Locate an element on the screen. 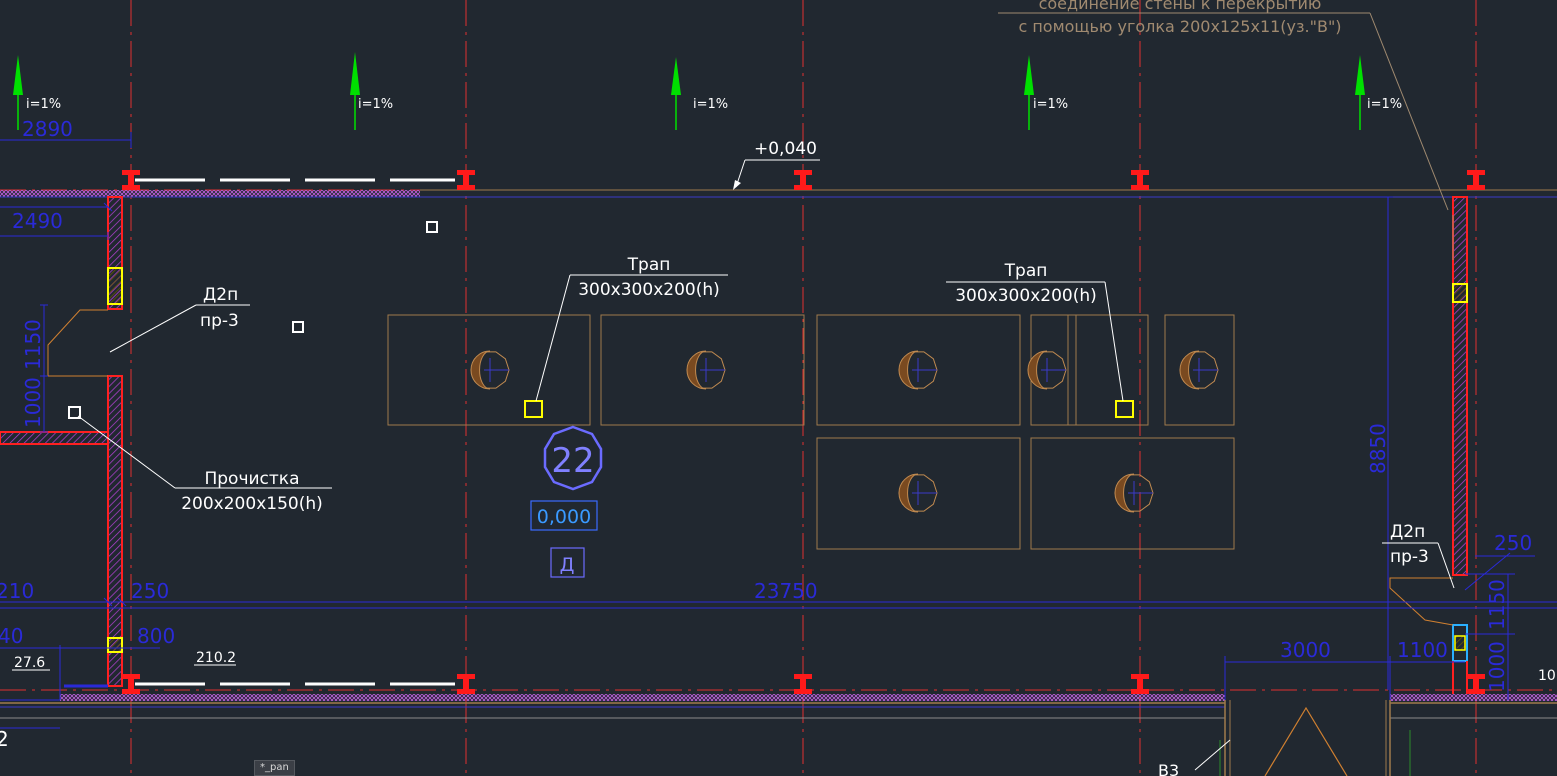 The height and width of the screenshot is (776, 1557). left-partition is located at coordinates (54, 438).